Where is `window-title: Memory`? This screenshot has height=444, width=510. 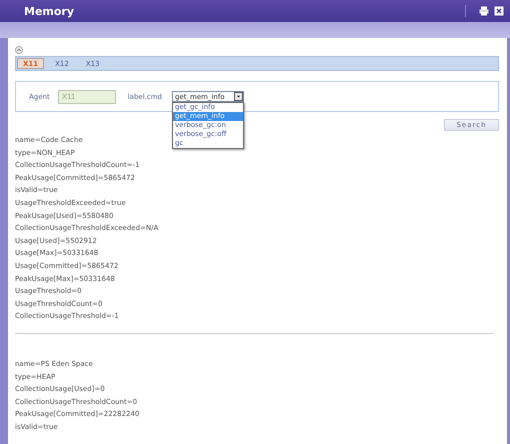 window-title: Memory is located at coordinates (50, 11).